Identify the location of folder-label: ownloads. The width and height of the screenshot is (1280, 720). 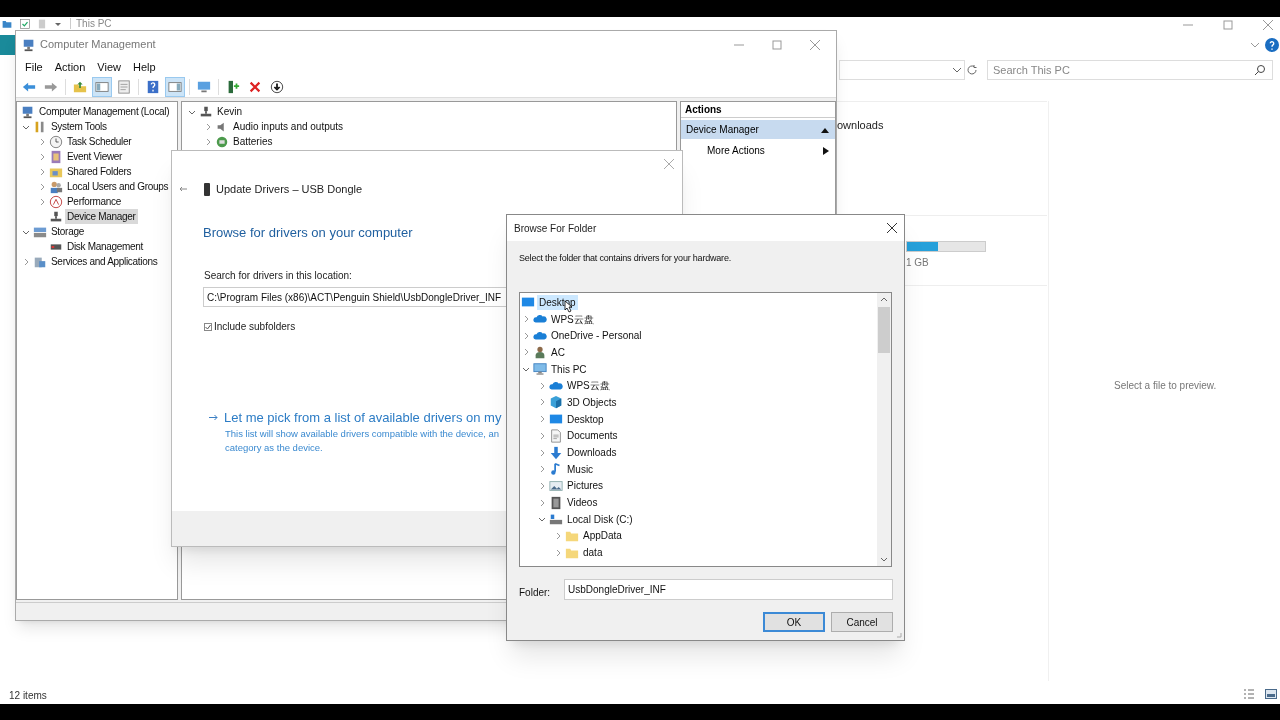
(860, 125).